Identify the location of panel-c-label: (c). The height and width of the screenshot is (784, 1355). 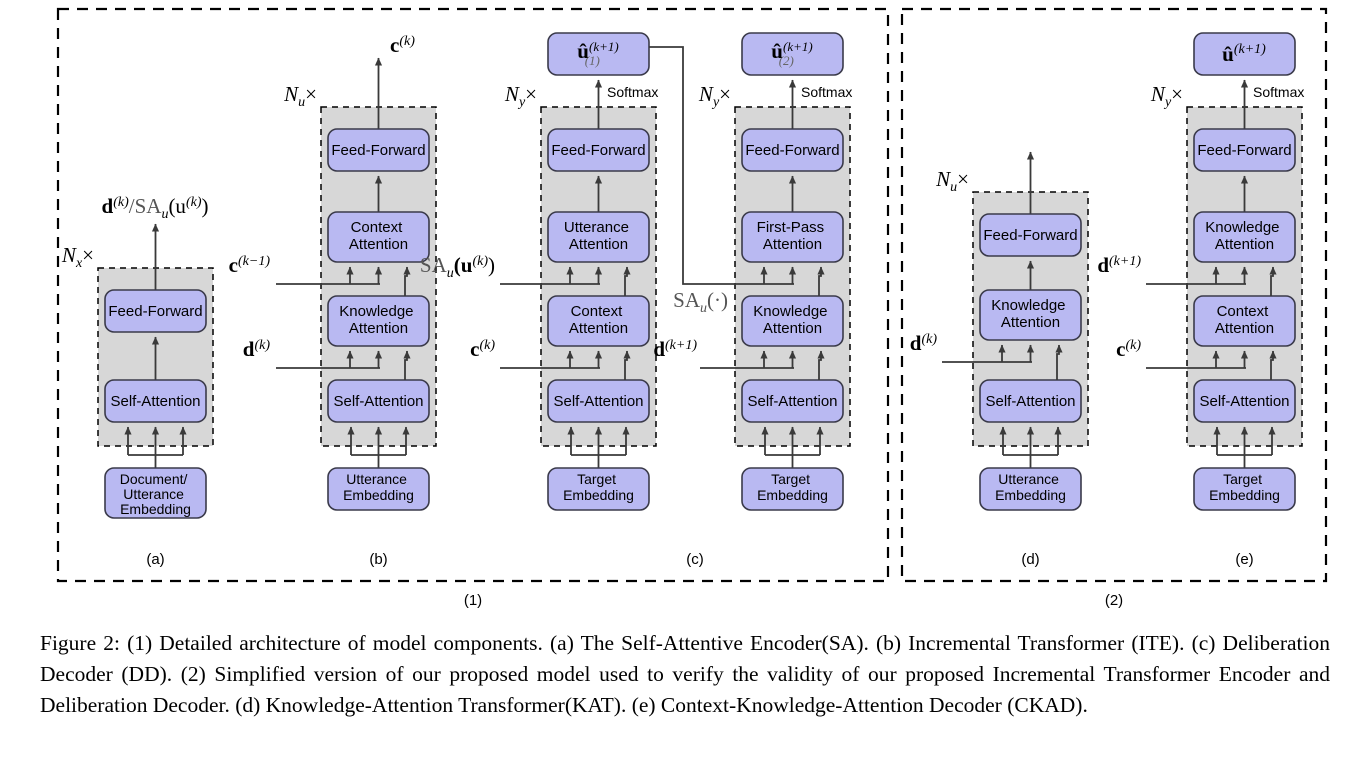
(695, 559).